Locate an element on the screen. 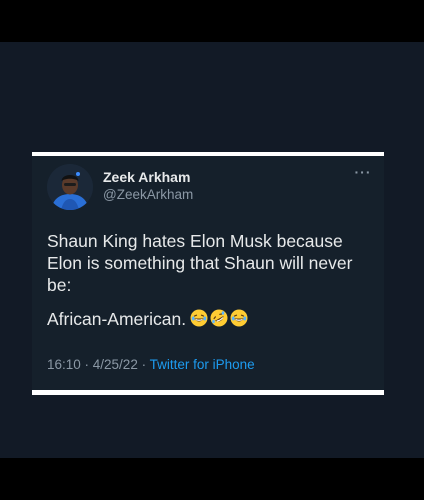 The image size is (424, 500). tweet-paragraph-2: African-American. is located at coordinates (117, 319).